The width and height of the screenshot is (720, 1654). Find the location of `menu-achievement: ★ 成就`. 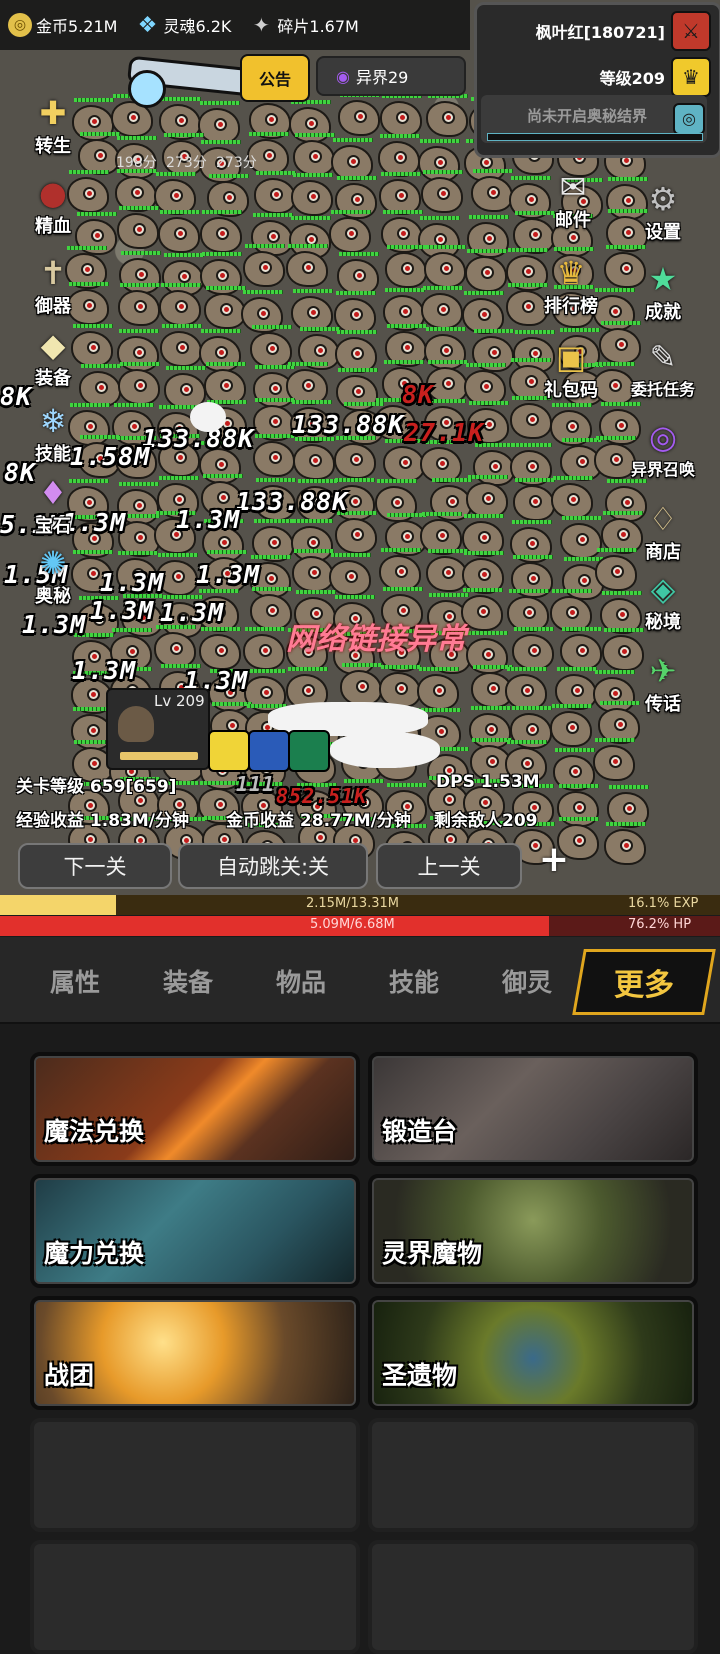

menu-achievement: ★ 成就 is located at coordinates (663, 290).